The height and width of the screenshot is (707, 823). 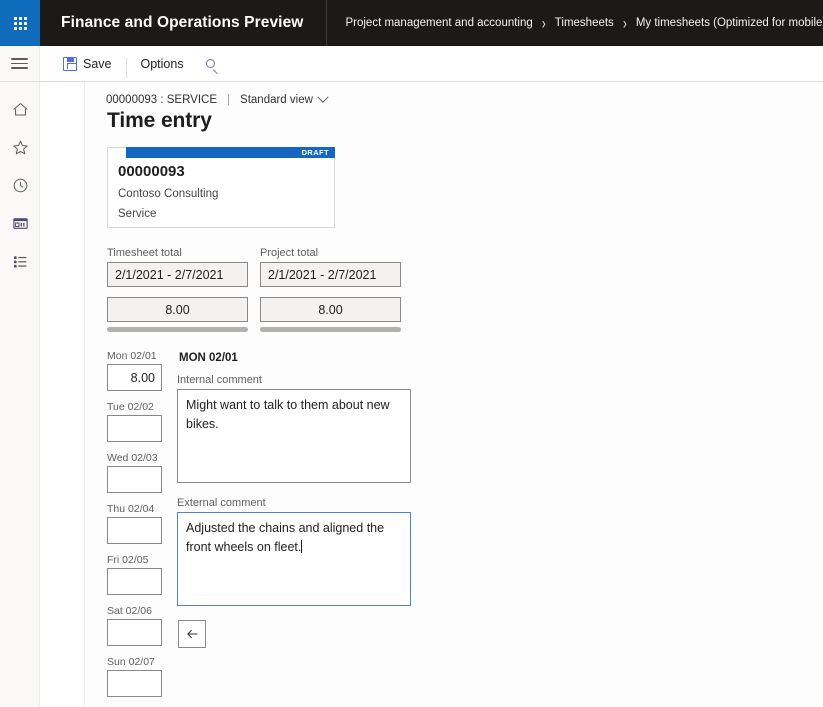 I want to click on timesheet-total-amount: 8.00, so click(x=177, y=309).